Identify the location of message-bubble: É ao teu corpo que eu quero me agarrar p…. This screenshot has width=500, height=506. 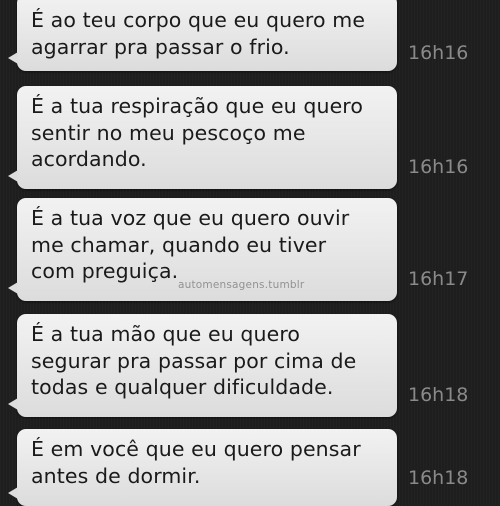
(202, 35).